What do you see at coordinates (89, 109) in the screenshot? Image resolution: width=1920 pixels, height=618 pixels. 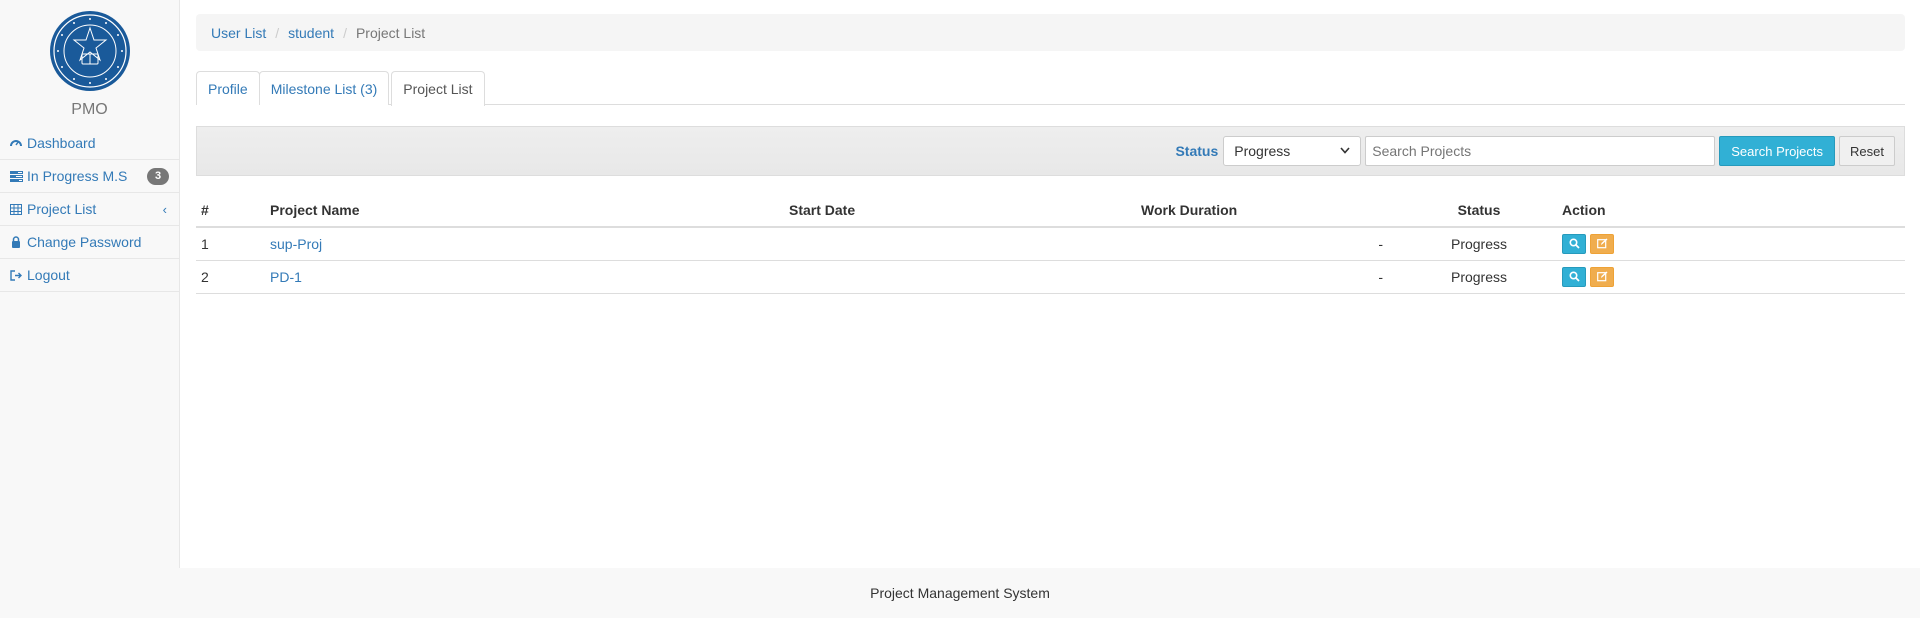 I see `brand-name: PMO` at bounding box center [89, 109].